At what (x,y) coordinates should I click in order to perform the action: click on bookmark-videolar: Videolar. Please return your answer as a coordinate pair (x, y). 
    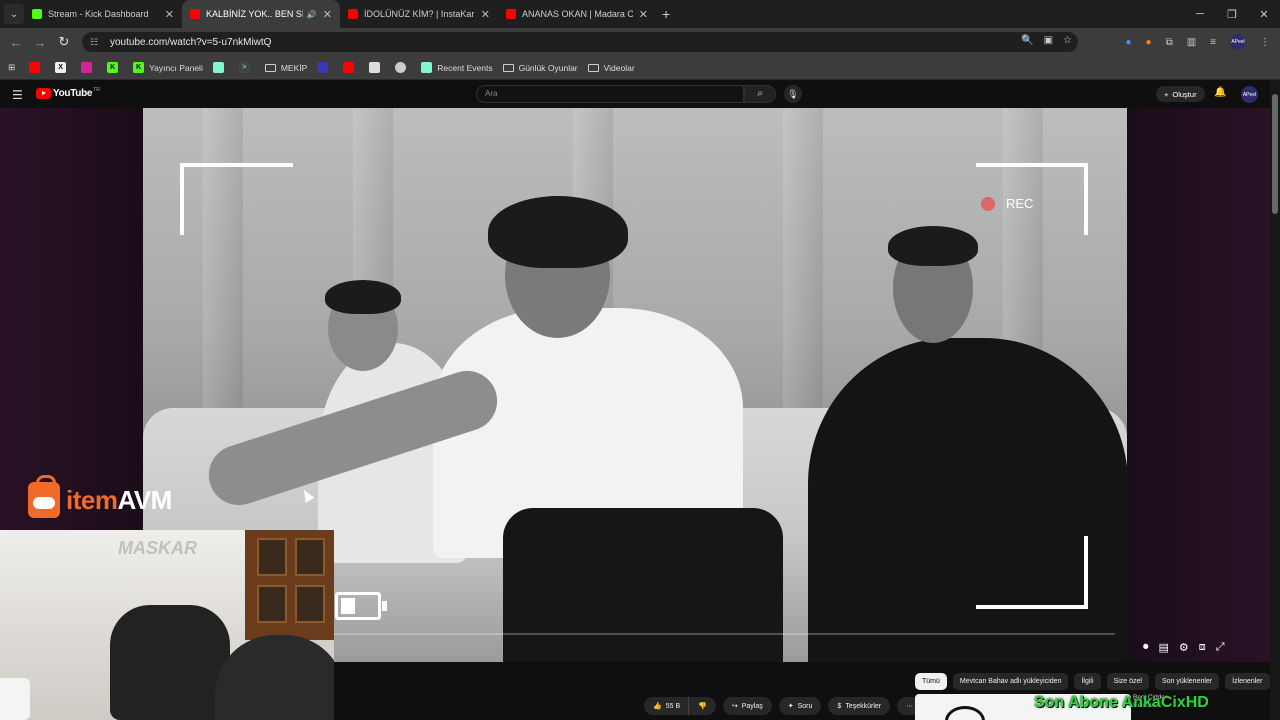
    Looking at the image, I should click on (611, 68).